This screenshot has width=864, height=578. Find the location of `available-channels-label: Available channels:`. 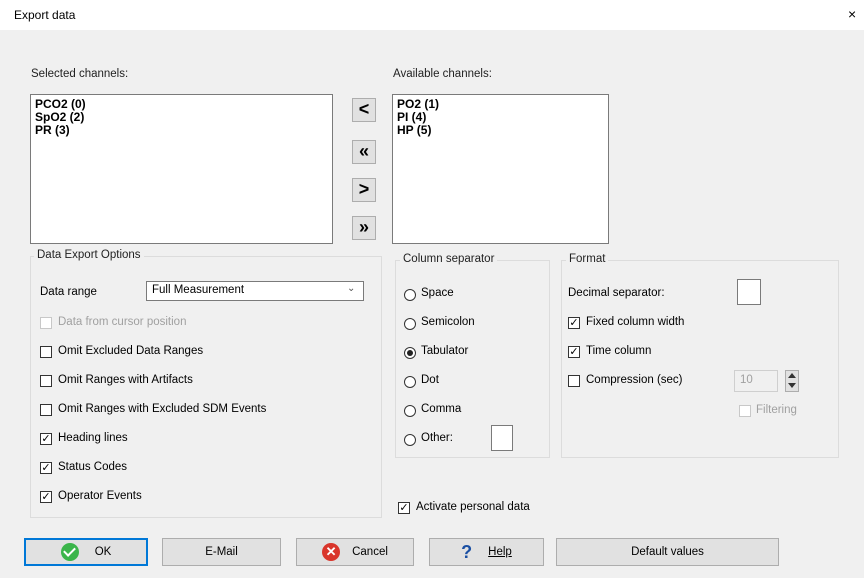

available-channels-label: Available channels: is located at coordinates (442, 74).